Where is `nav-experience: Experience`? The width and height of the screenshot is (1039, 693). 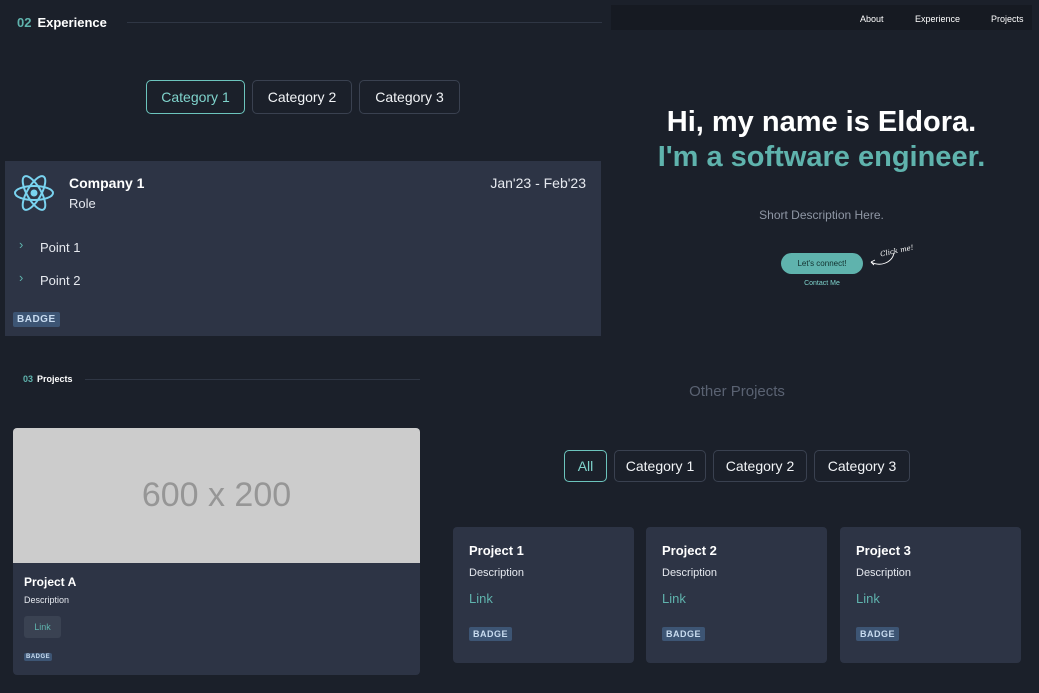
nav-experience: Experience is located at coordinates (937, 19).